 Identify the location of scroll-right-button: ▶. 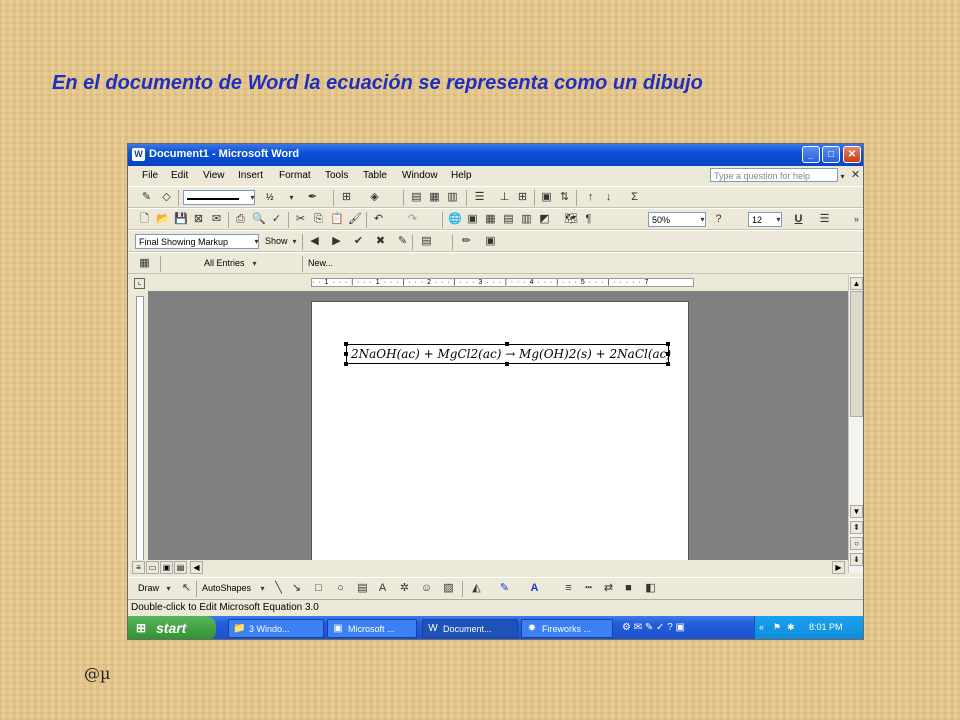
(838, 567).